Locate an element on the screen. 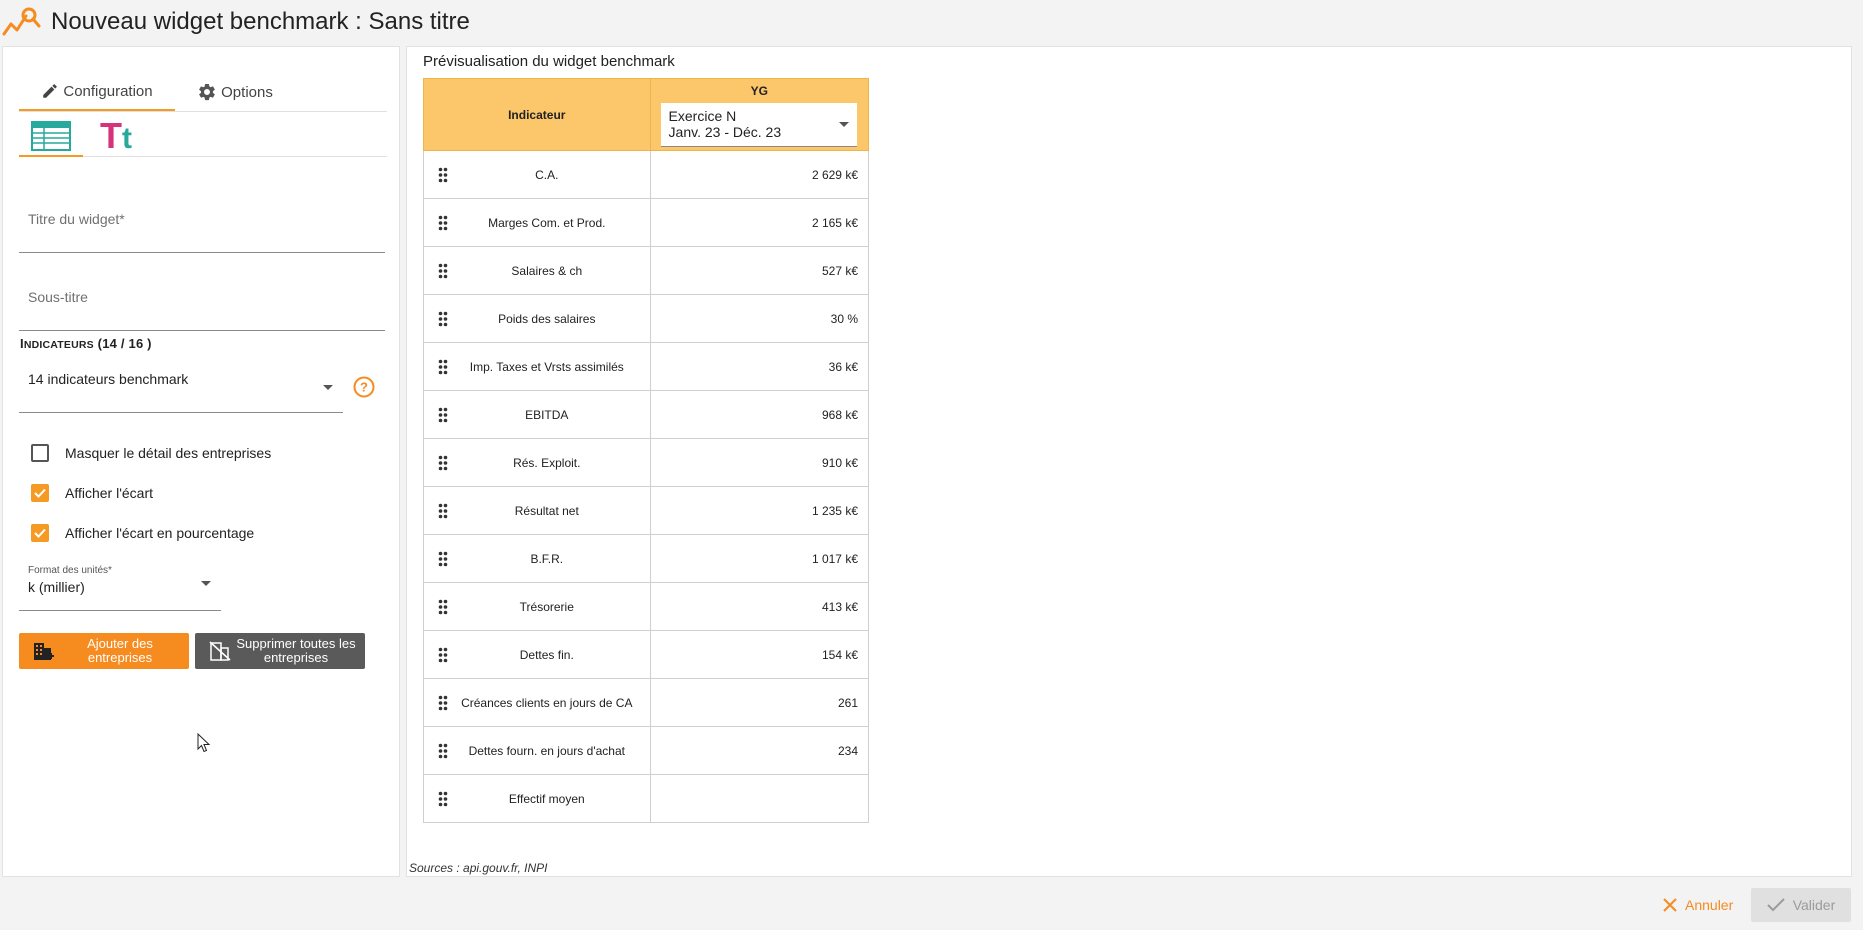 Image resolution: width=1863 pixels, height=930 pixels. config-tabs: Configuration Options Tt is located at coordinates (203, 115).